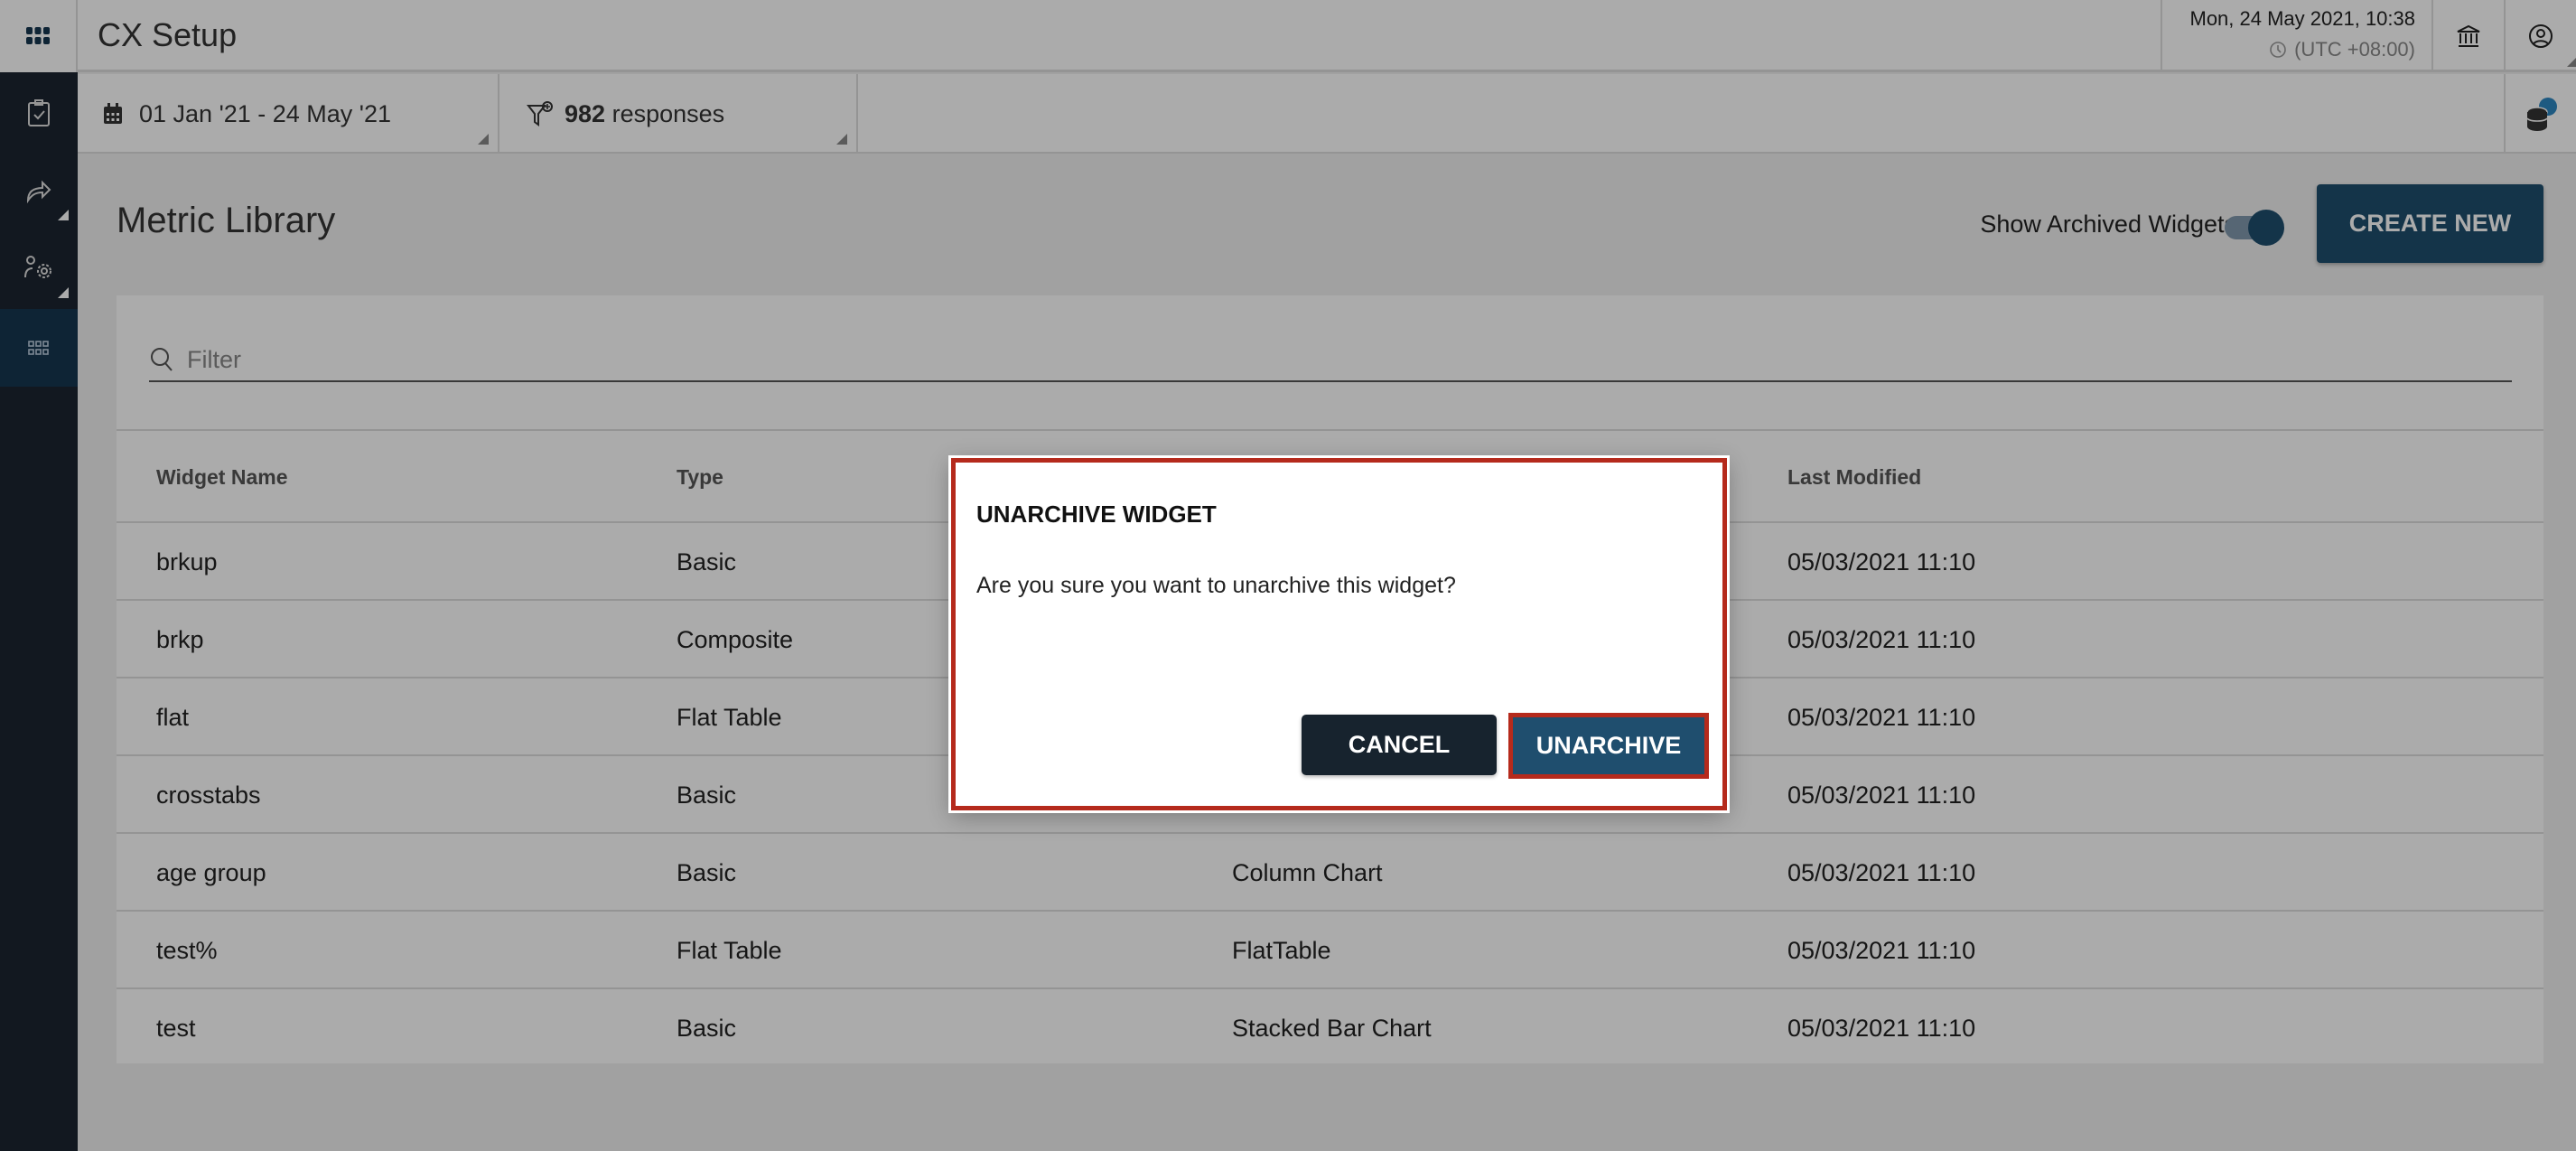 The height and width of the screenshot is (1151, 2576). What do you see at coordinates (1096, 514) in the screenshot?
I see `dialog-title: UNARCHIVE WIDGET` at bounding box center [1096, 514].